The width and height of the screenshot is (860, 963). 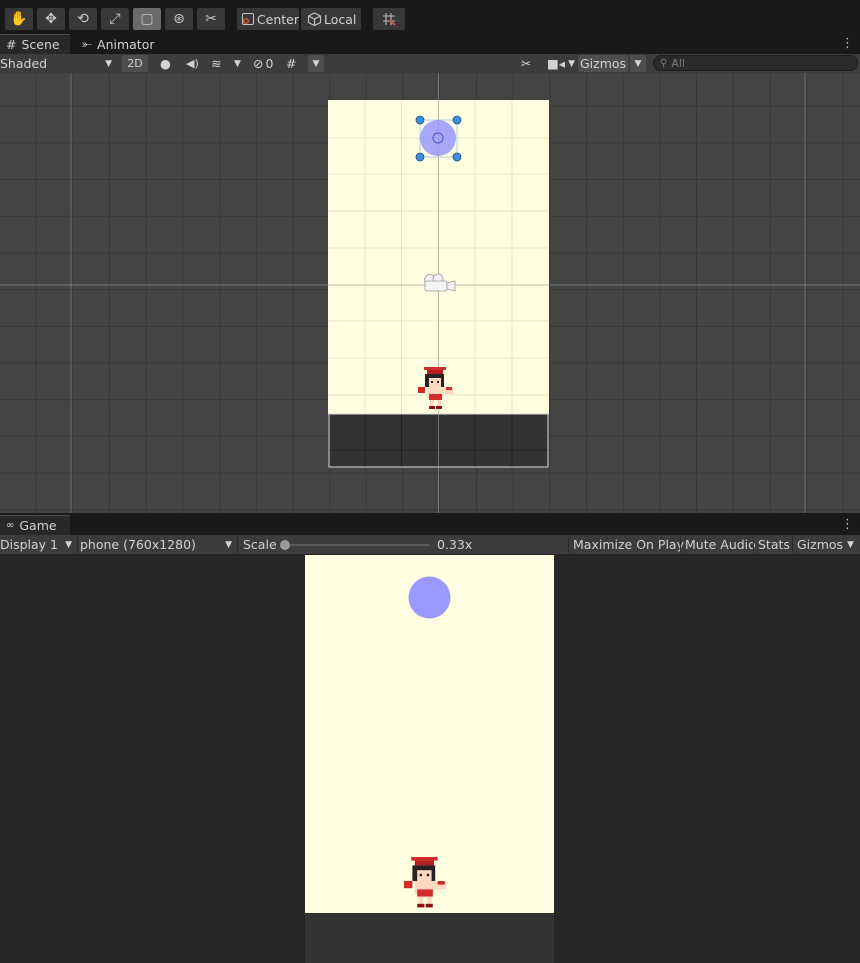 I want to click on stats-toggle: Stats, so click(x=774, y=544).